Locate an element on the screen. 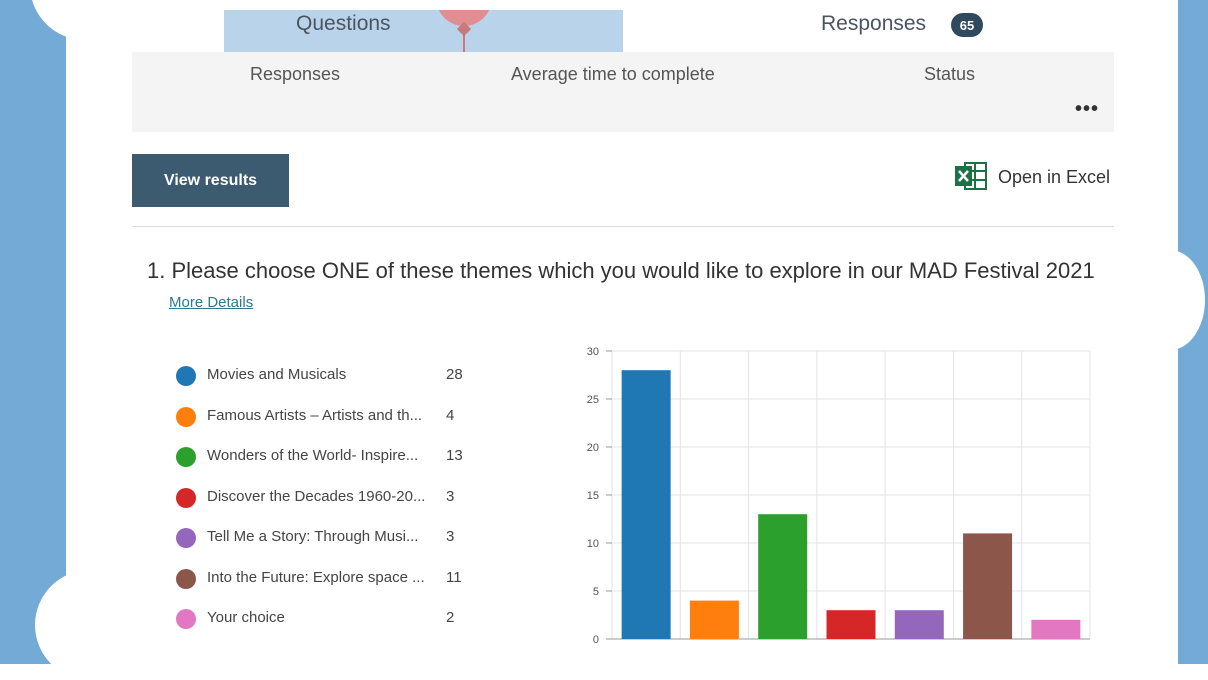  view-results-button: View results is located at coordinates (210, 180).